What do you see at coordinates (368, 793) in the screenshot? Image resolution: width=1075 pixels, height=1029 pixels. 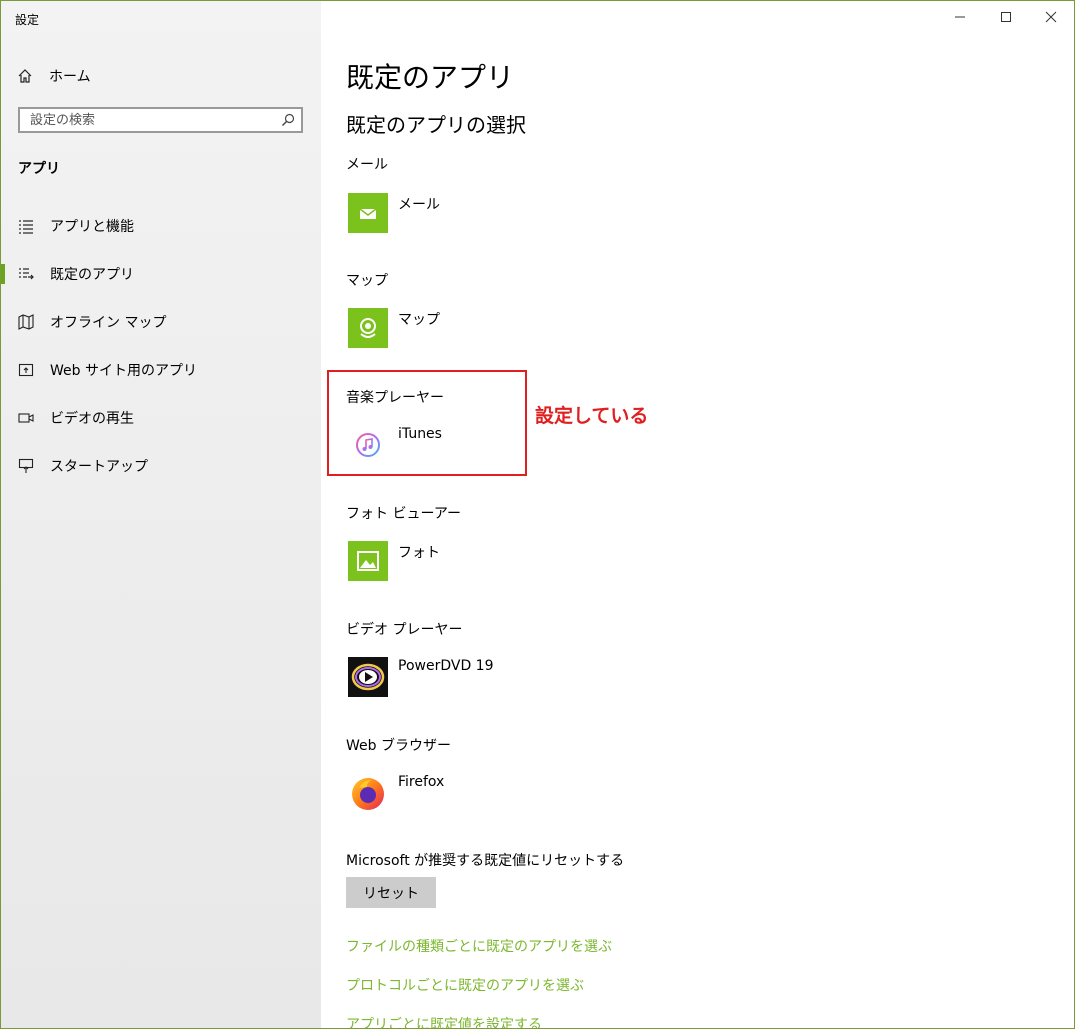 I see `firefox-icon` at bounding box center [368, 793].